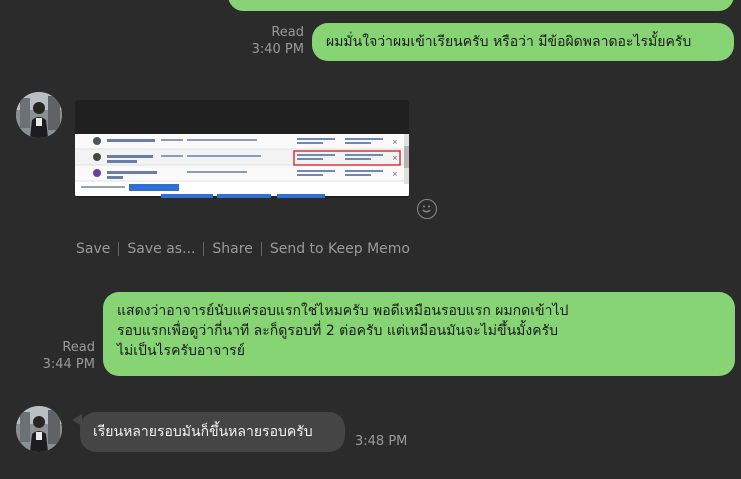  What do you see at coordinates (93, 249) in the screenshot?
I see `save-link: Save` at bounding box center [93, 249].